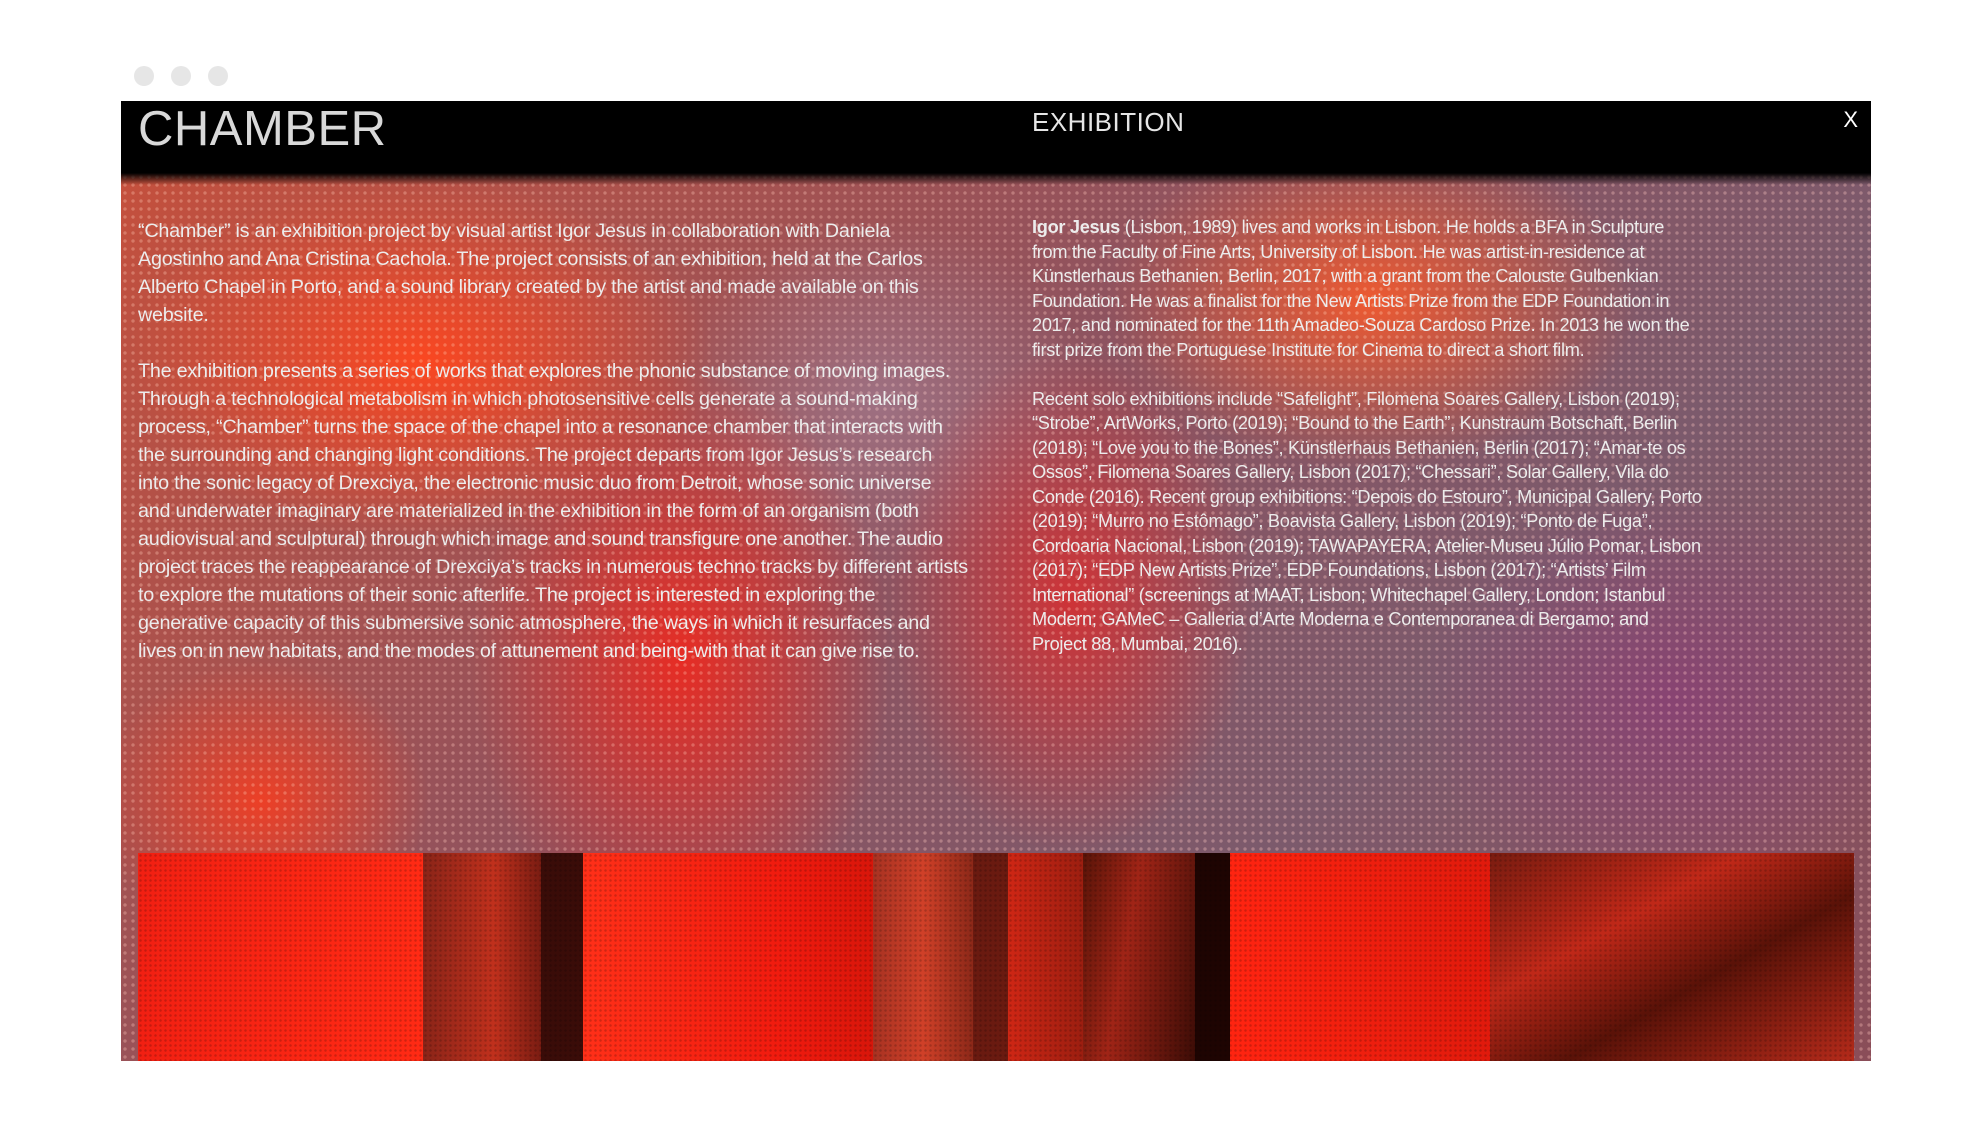 The height and width of the screenshot is (1124, 1984). I want to click on window-close-dot, so click(144, 76).